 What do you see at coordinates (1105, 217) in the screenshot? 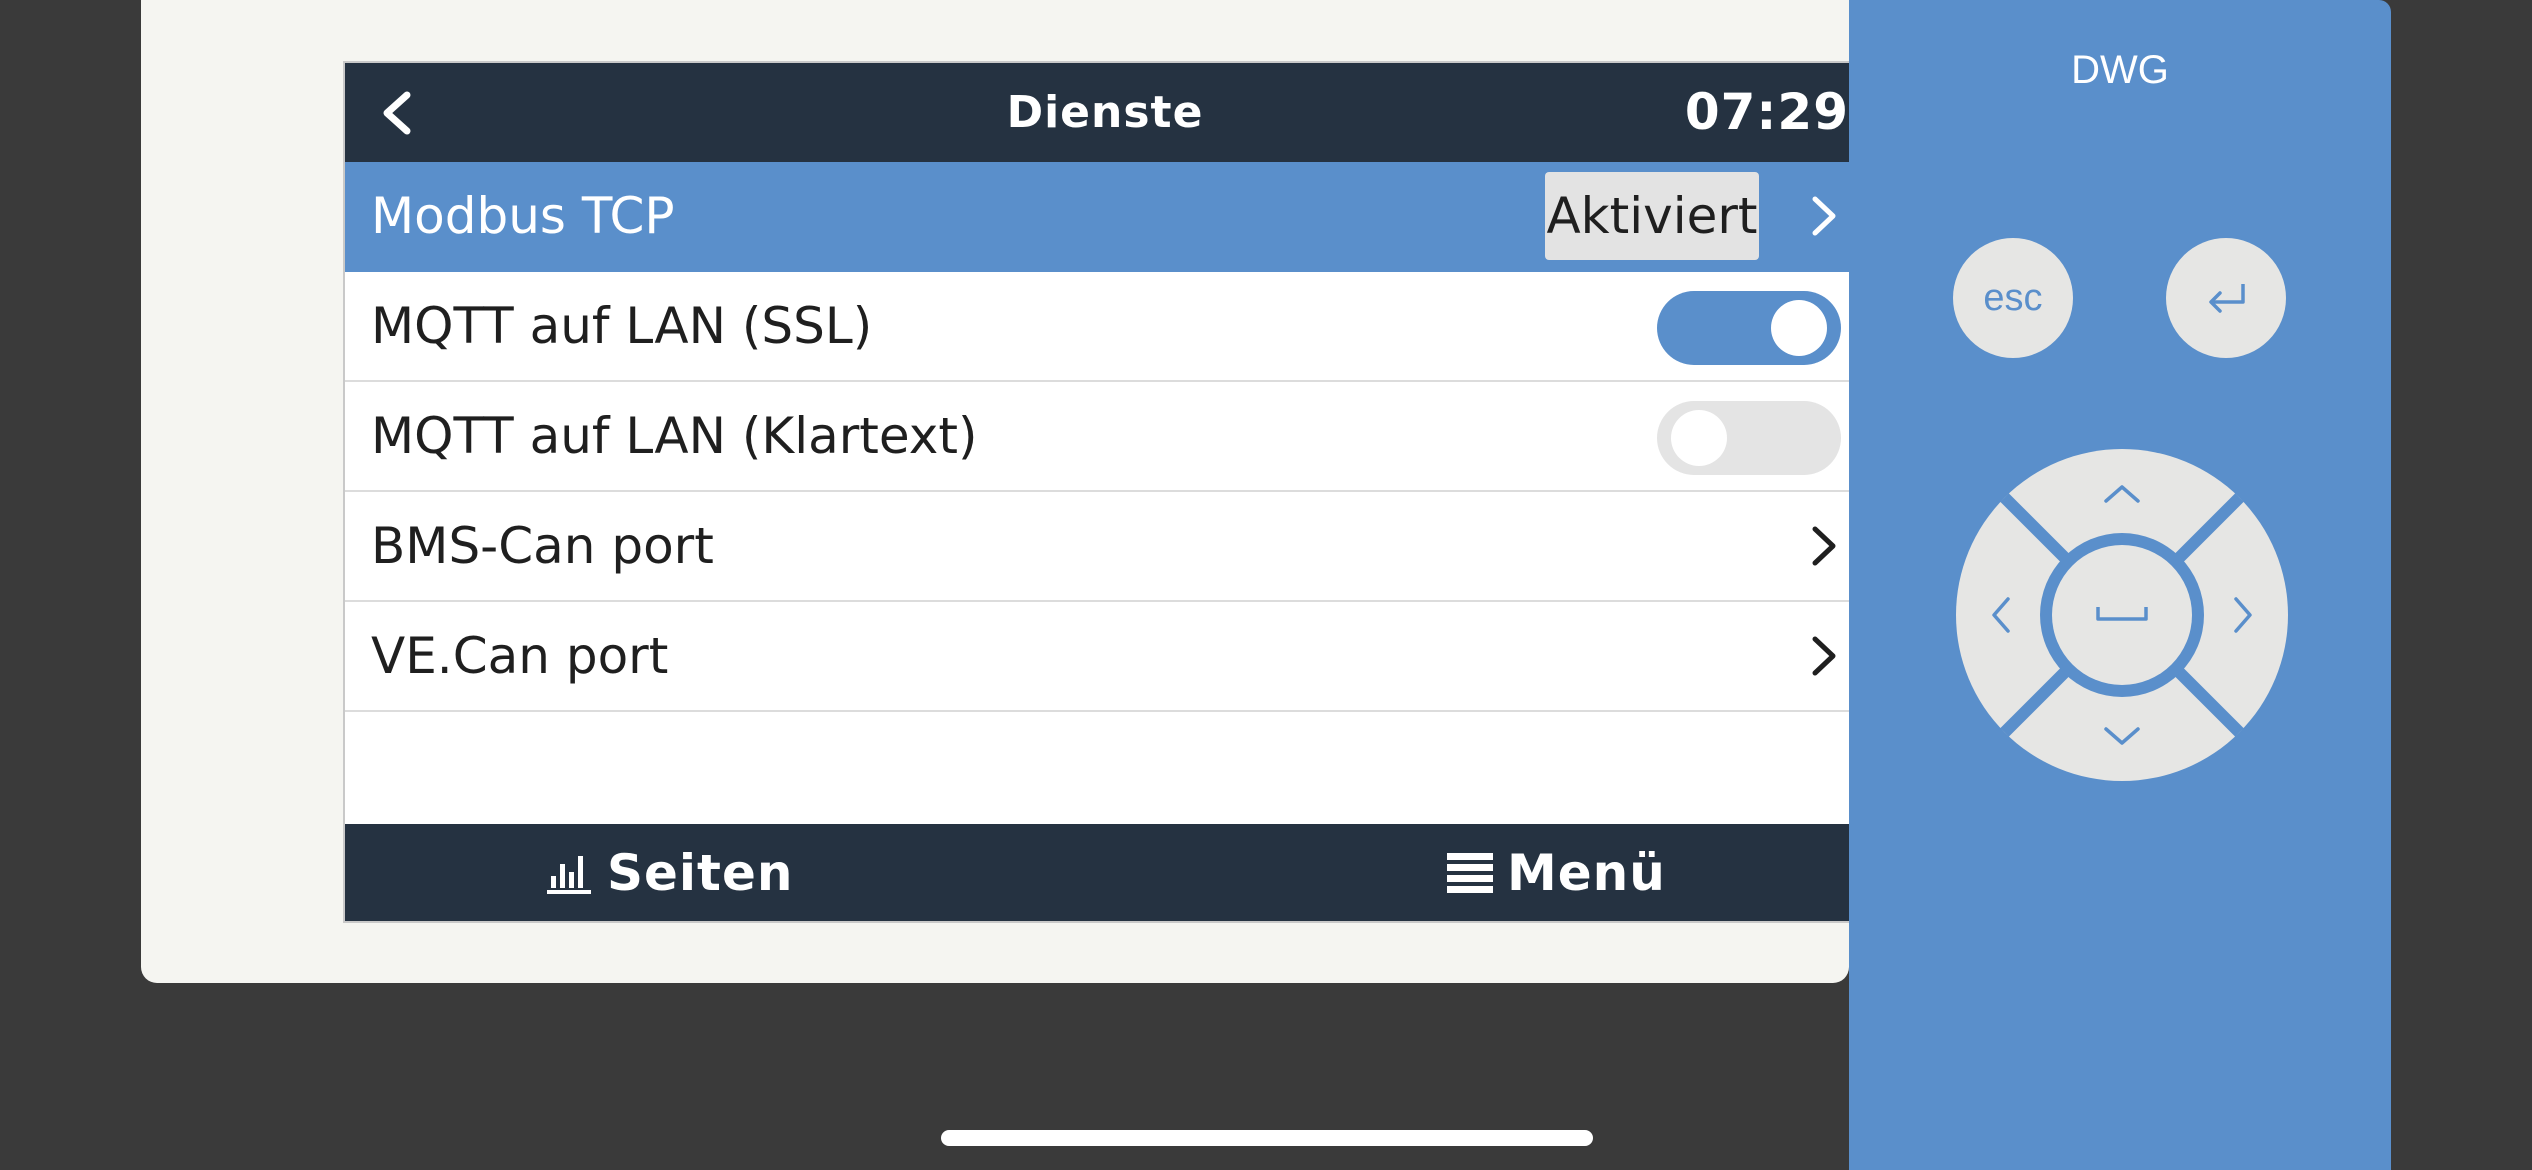
I see `list-item-modbus-tcp: Modbus TCP Aktiviert` at bounding box center [1105, 217].